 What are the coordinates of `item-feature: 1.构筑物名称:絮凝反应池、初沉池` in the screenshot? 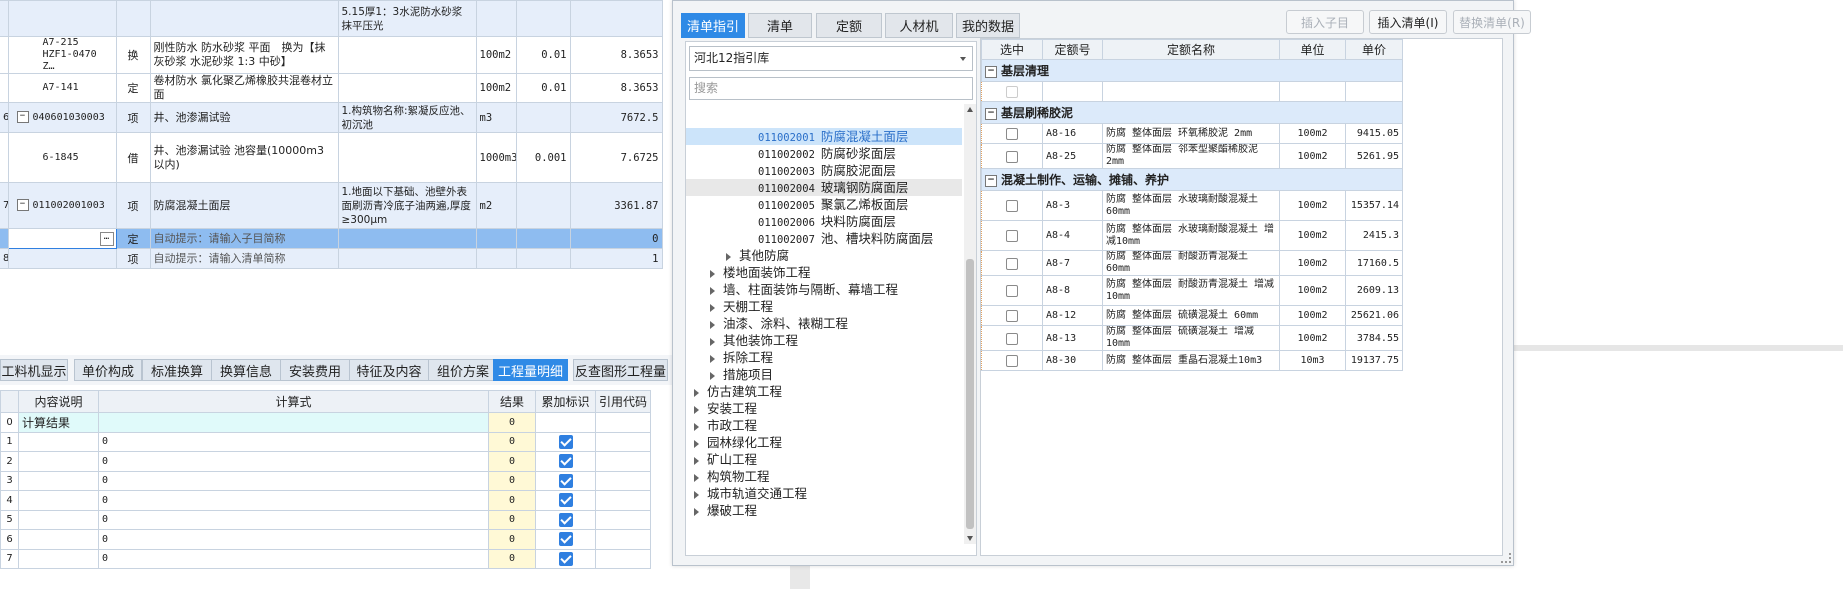 It's located at (407, 117).